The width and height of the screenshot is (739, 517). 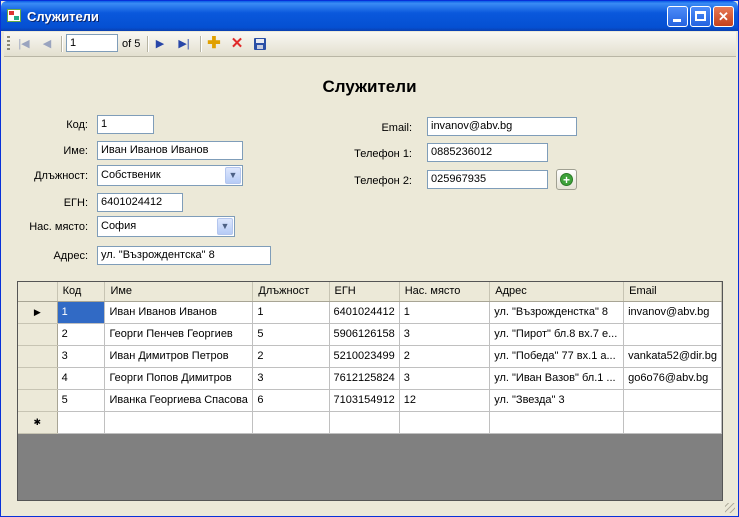 I want to click on column-header: Адрес, so click(x=557, y=292).